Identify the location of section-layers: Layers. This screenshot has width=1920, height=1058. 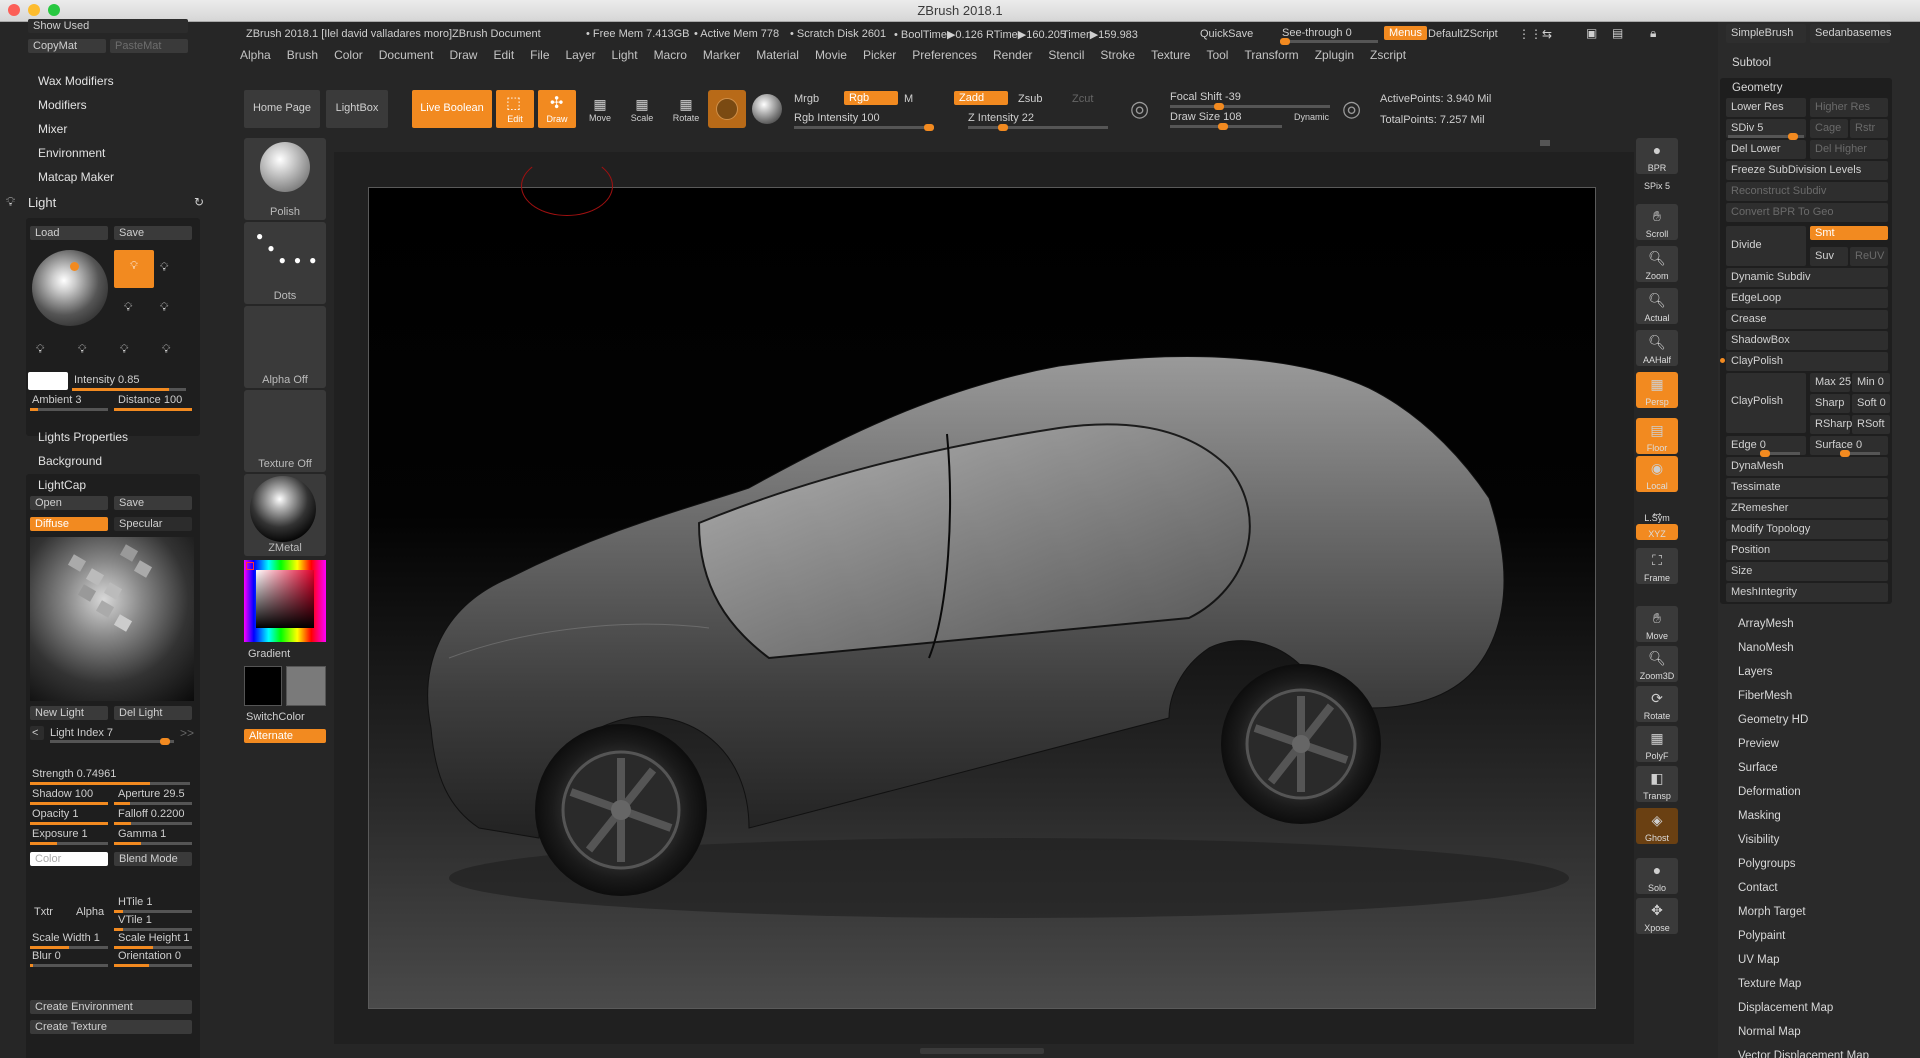
(1755, 672).